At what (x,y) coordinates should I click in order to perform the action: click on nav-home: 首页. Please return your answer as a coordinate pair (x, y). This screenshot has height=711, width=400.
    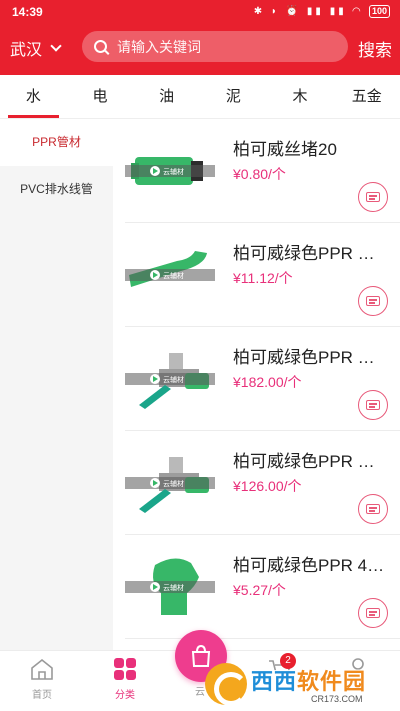
    Looking at the image, I should click on (42, 681).